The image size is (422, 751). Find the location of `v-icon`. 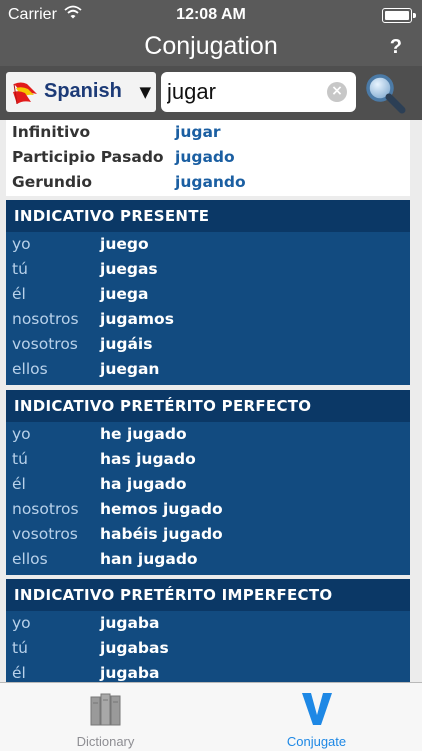

v-icon is located at coordinates (317, 711).